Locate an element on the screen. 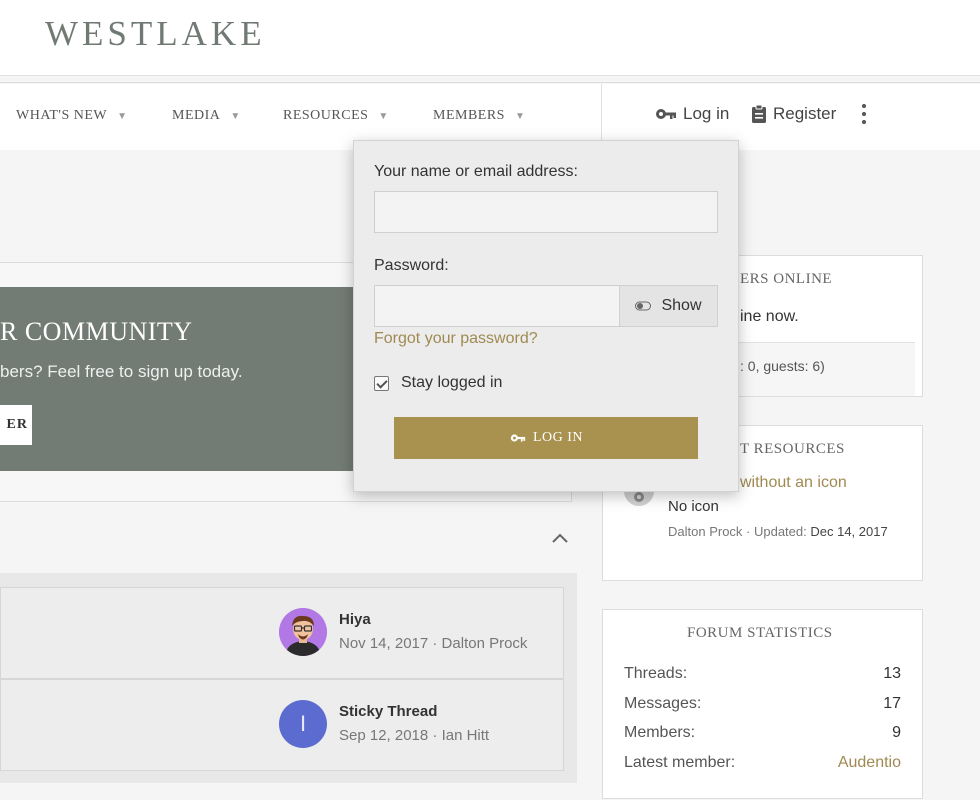 The width and height of the screenshot is (980, 800). online-heading: ERS ONLINE is located at coordinates (786, 279).